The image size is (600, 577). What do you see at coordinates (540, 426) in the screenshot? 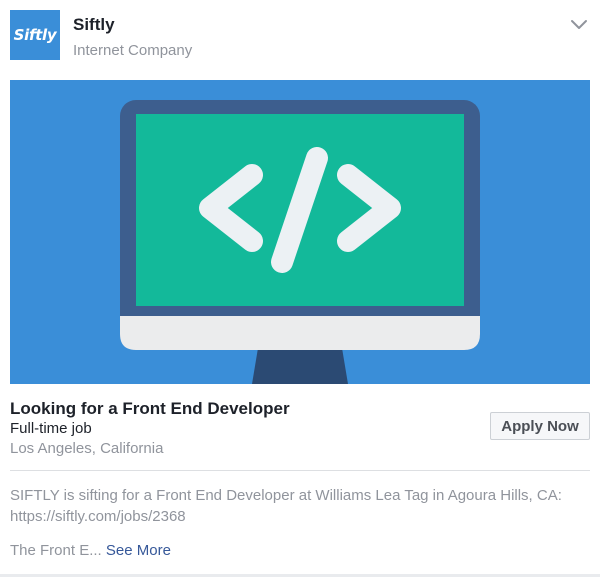
I see `apply-now-button: Apply Now` at bounding box center [540, 426].